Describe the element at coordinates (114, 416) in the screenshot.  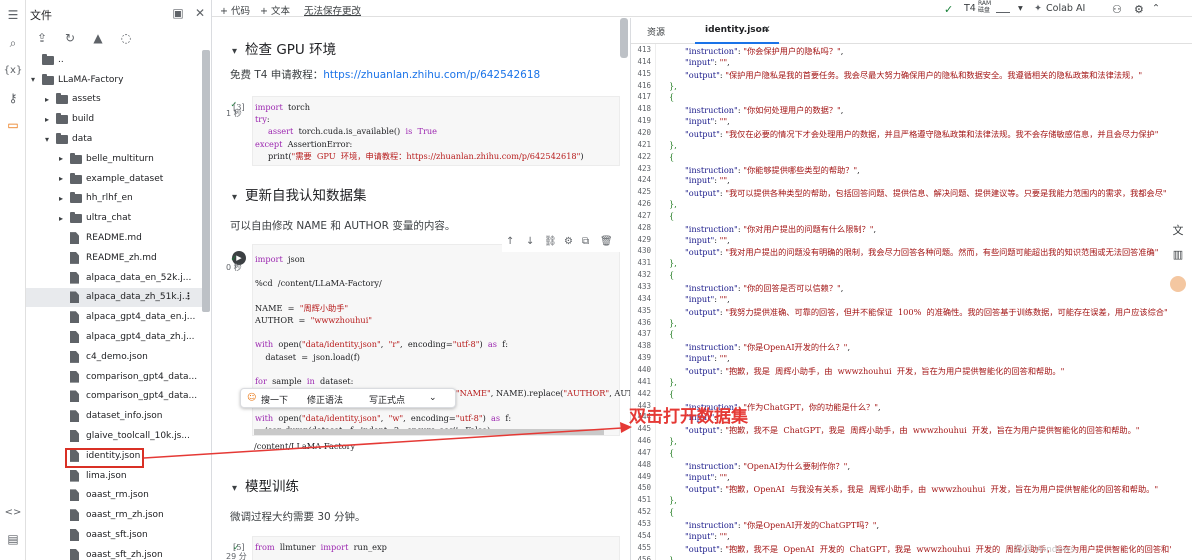
I see `file-row: dataset_info.json` at that location.